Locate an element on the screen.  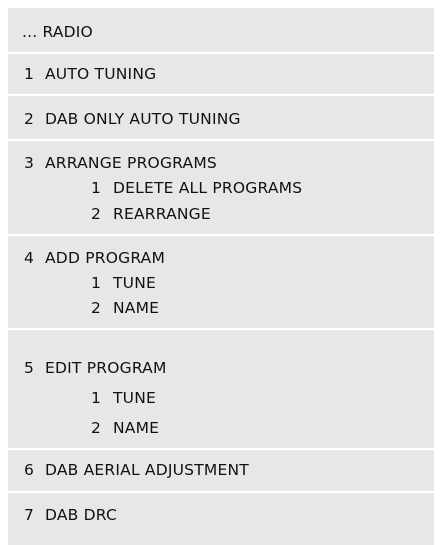
menu-item-label: DAB ONLY AUTO TUNING is located at coordinates (143, 119).